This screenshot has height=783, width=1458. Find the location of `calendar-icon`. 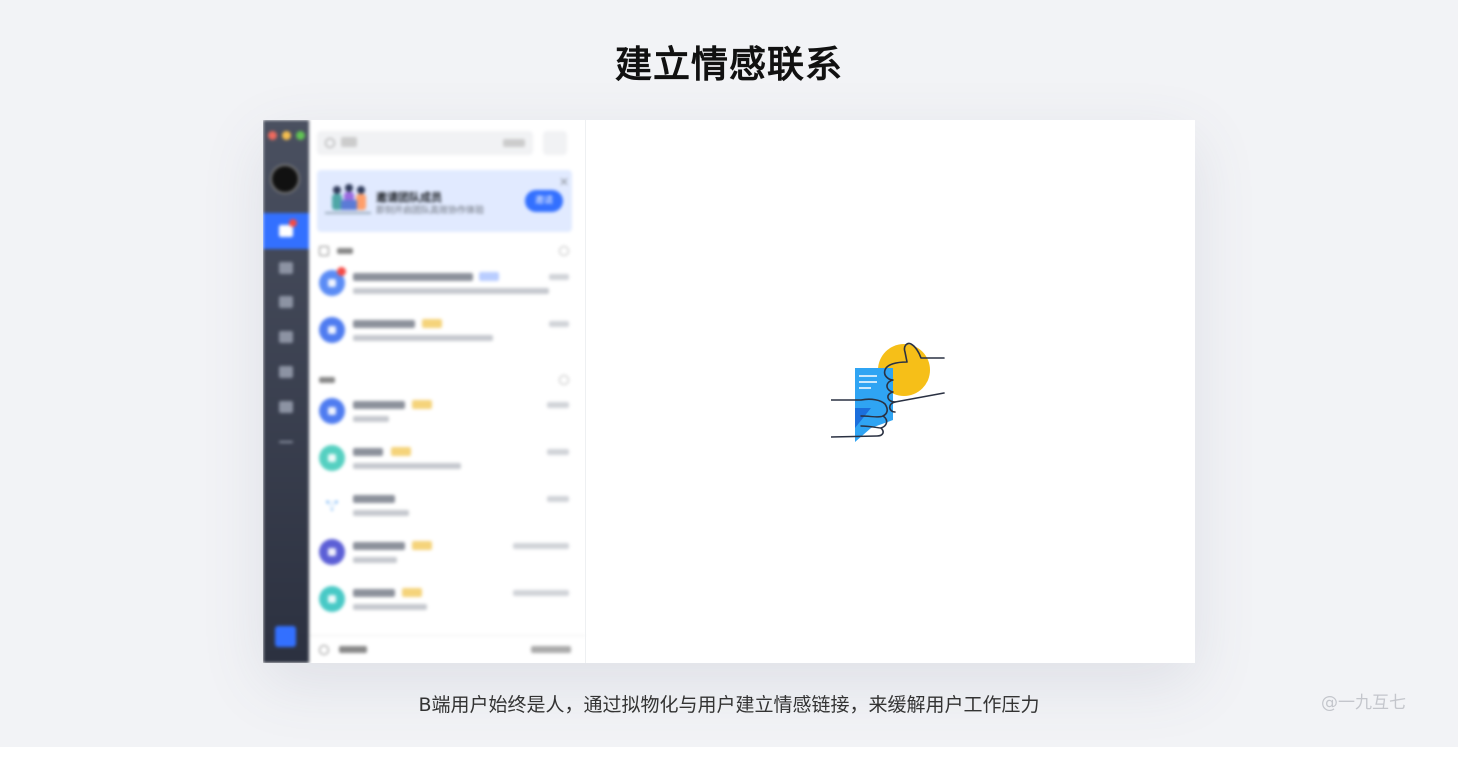

calendar-icon is located at coordinates (286, 302).